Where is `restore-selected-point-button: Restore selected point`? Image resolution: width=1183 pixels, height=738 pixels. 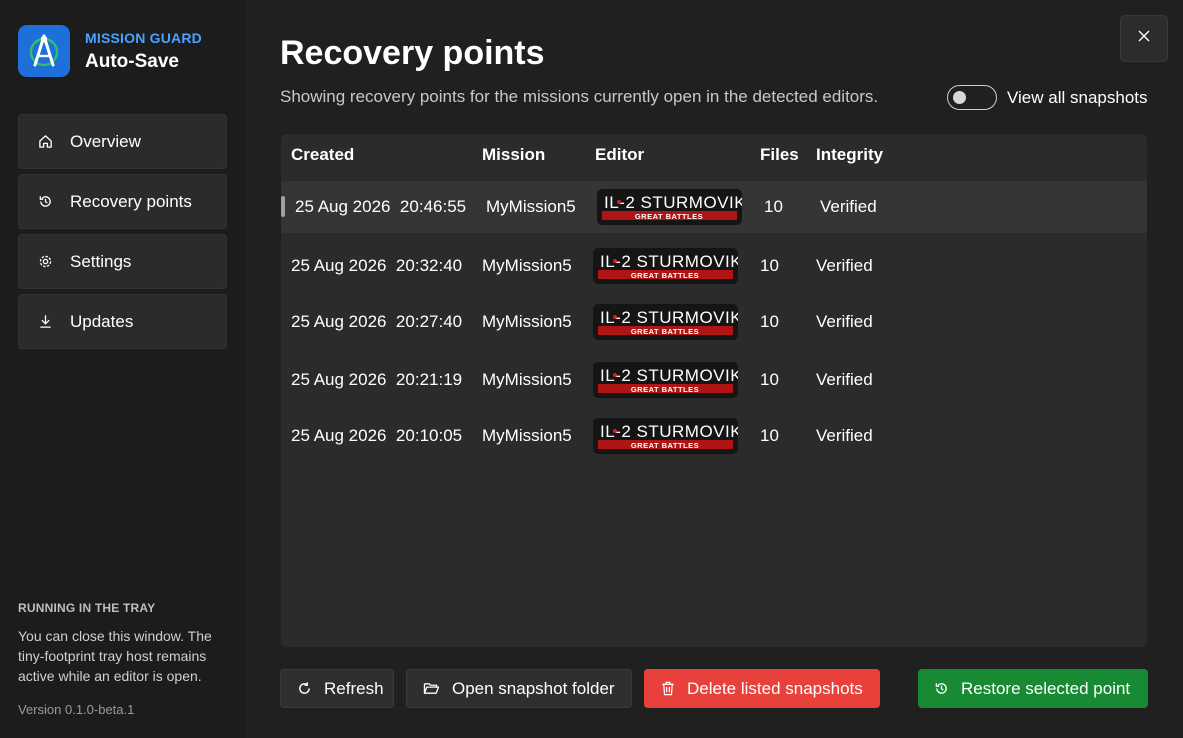
restore-selected-point-button: Restore selected point is located at coordinates (1033, 688).